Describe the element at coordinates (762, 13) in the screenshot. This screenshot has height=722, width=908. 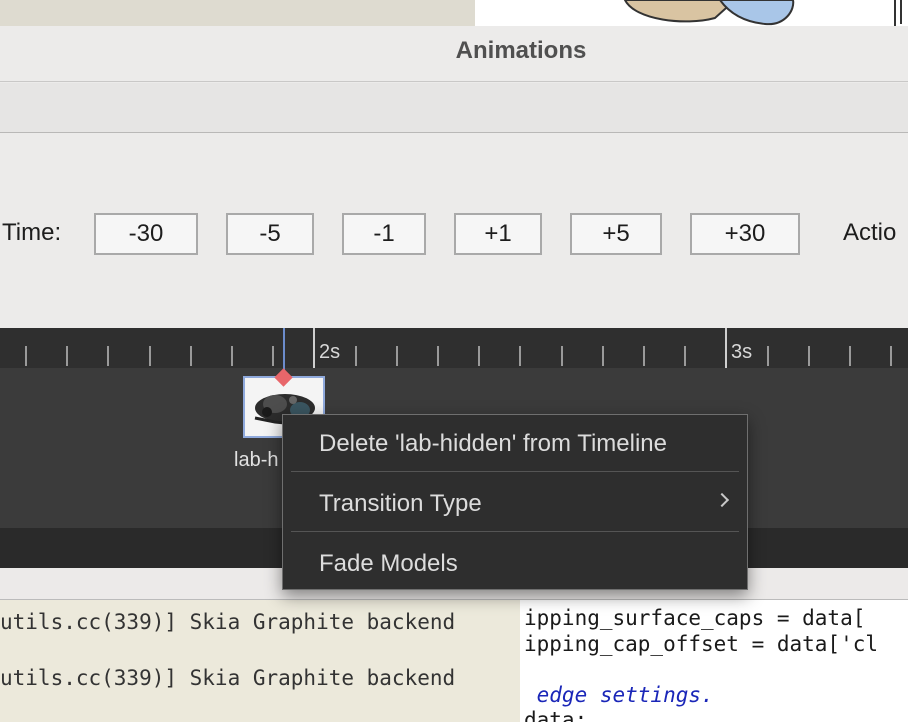
I see `molecule-graphic` at that location.